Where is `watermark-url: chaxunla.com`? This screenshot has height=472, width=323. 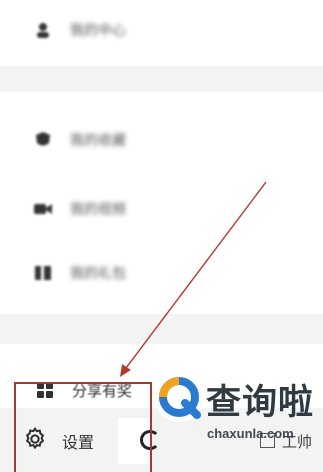 watermark-url: chaxunla.com is located at coordinates (250, 433).